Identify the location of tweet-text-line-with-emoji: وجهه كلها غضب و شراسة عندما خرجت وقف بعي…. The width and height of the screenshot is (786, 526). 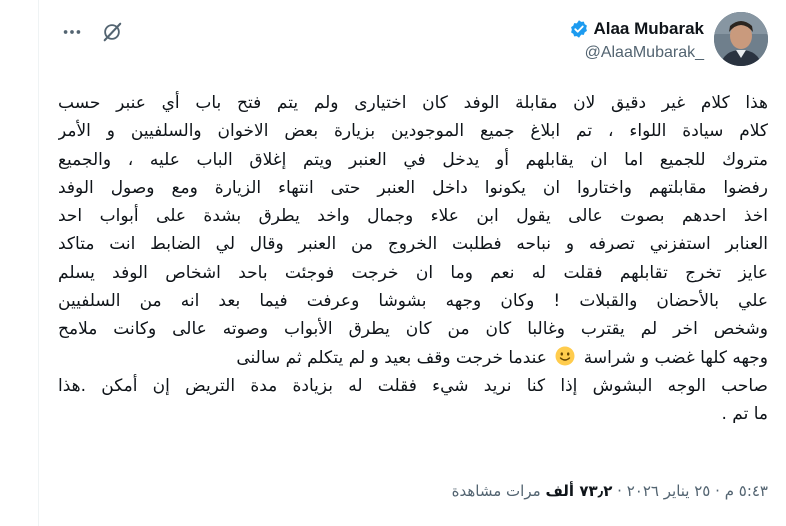
(413, 358).